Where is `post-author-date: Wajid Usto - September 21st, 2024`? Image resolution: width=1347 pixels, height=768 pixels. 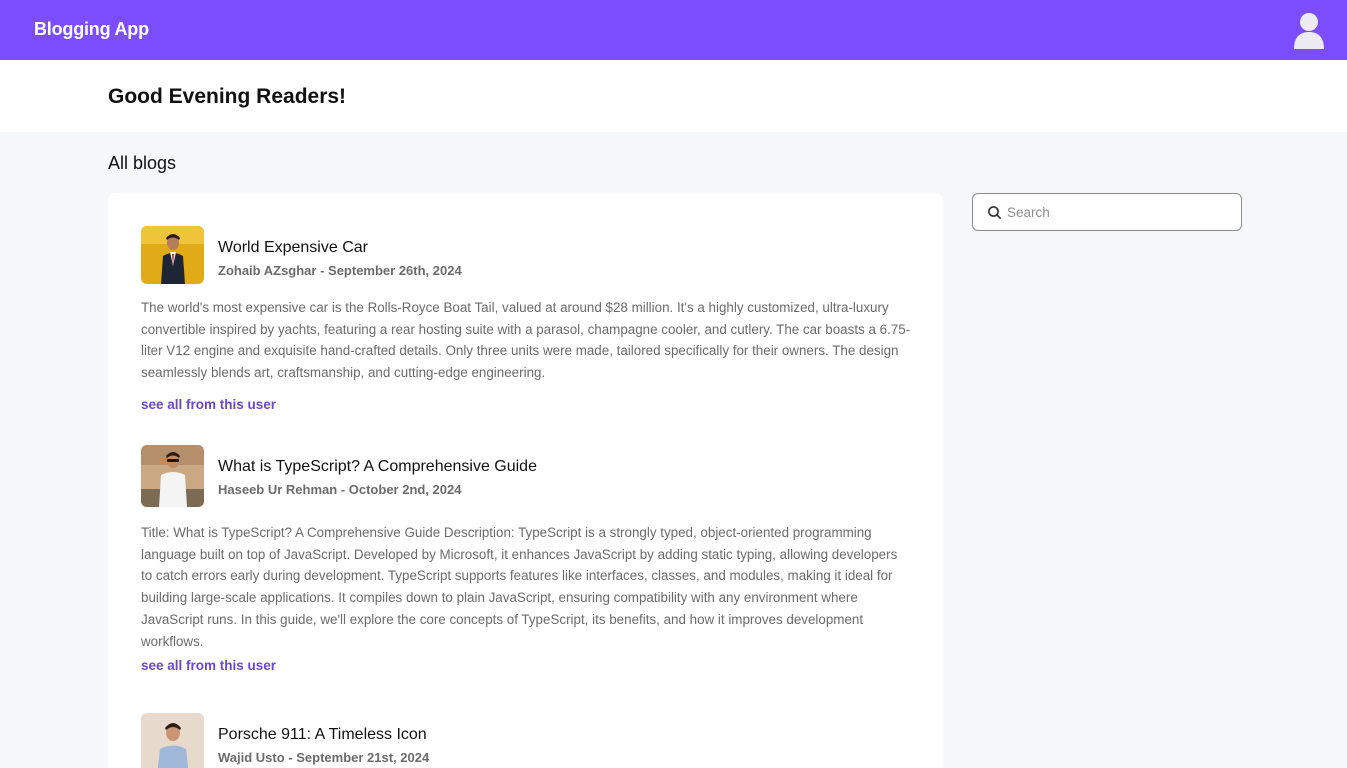
post-author-date: Wajid Usto - September 21st, 2024 is located at coordinates (324, 757).